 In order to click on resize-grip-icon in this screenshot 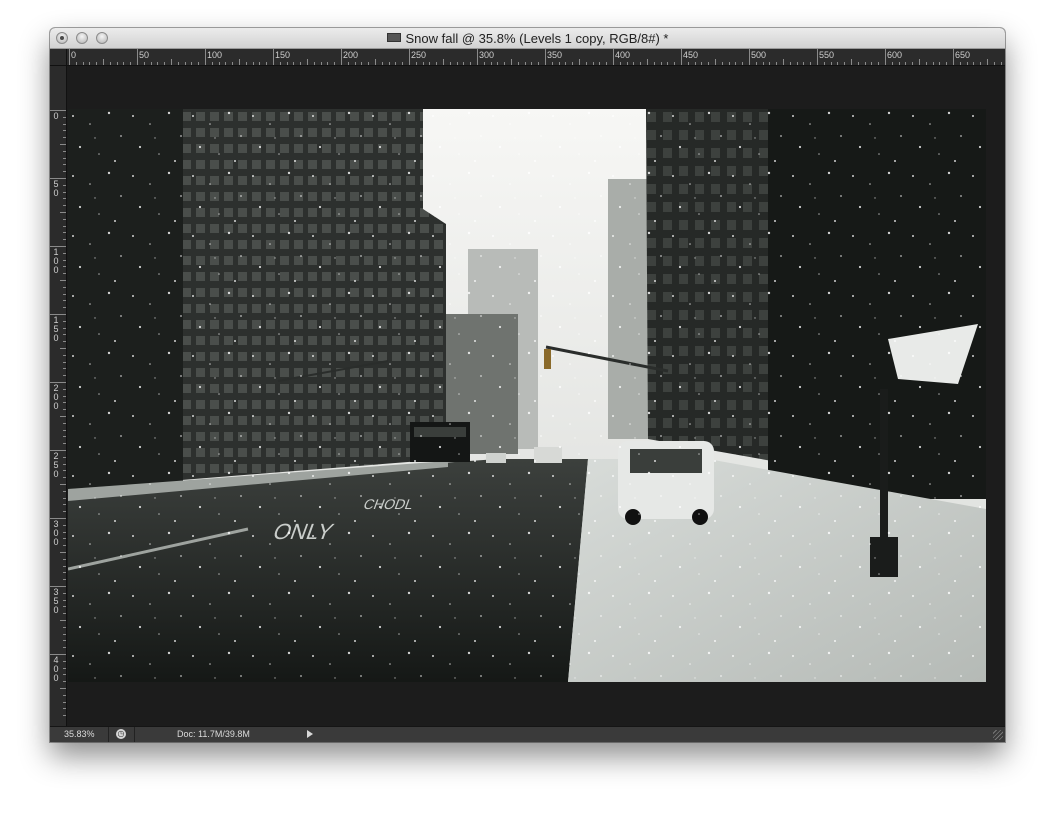, I will do `click(998, 735)`.